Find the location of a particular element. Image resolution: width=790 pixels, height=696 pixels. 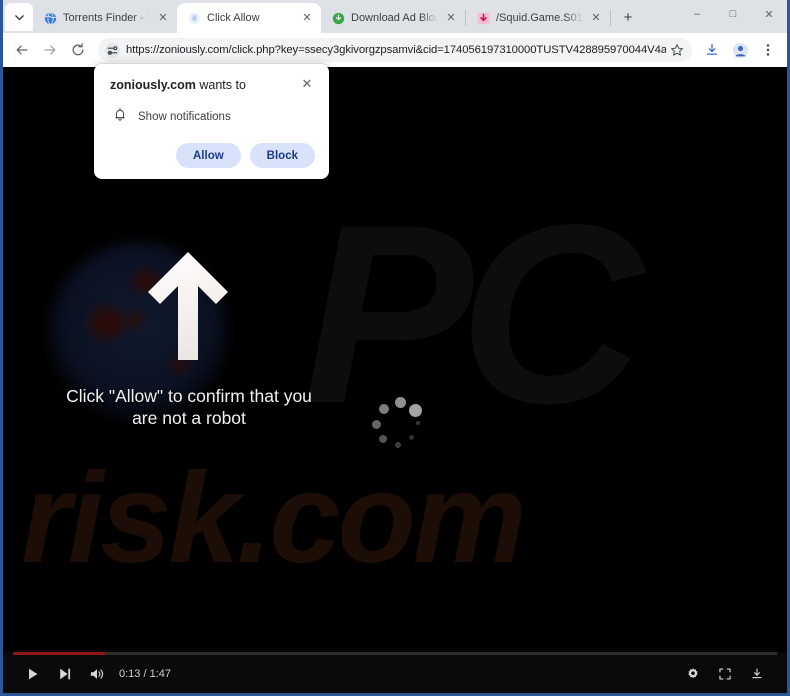

fullscreen-button is located at coordinates (725, 674).